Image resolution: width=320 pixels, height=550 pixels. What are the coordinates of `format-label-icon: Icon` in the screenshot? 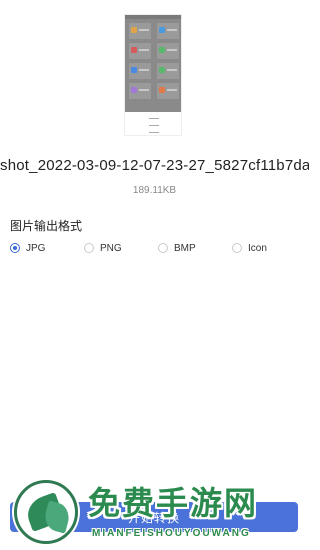 It's located at (257, 248).